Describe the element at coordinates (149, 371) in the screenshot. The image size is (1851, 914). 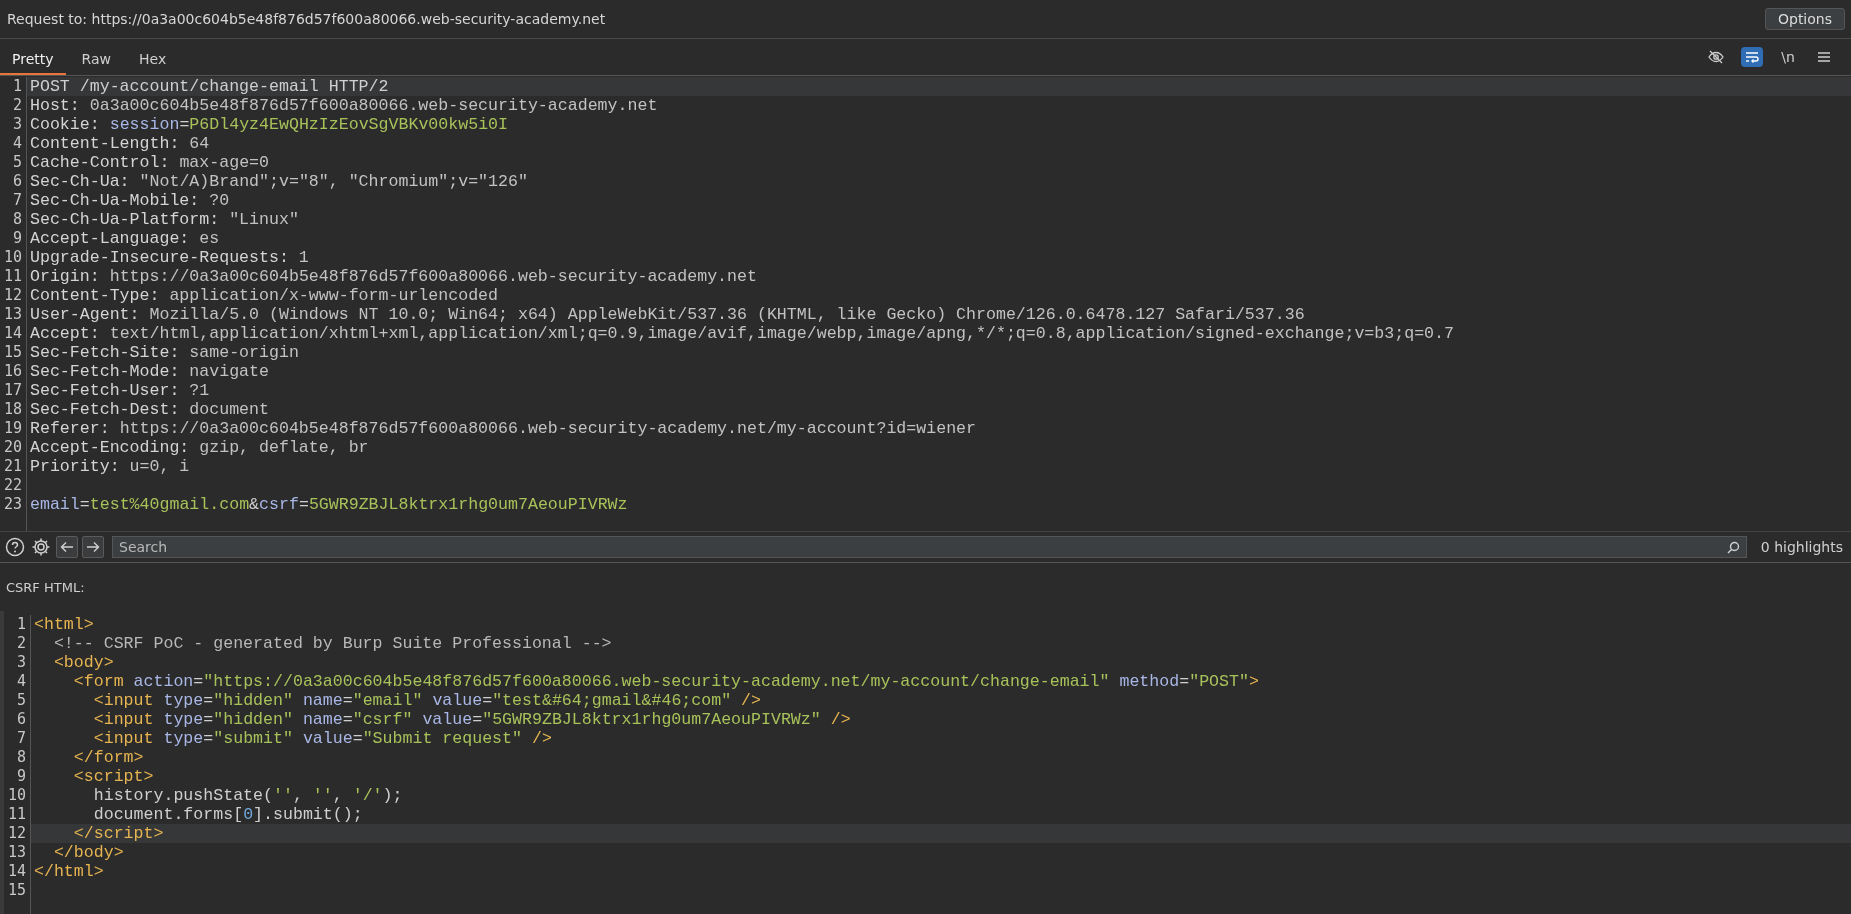
I see `code-line: Sec-Fetch-Mode: navigate` at that location.